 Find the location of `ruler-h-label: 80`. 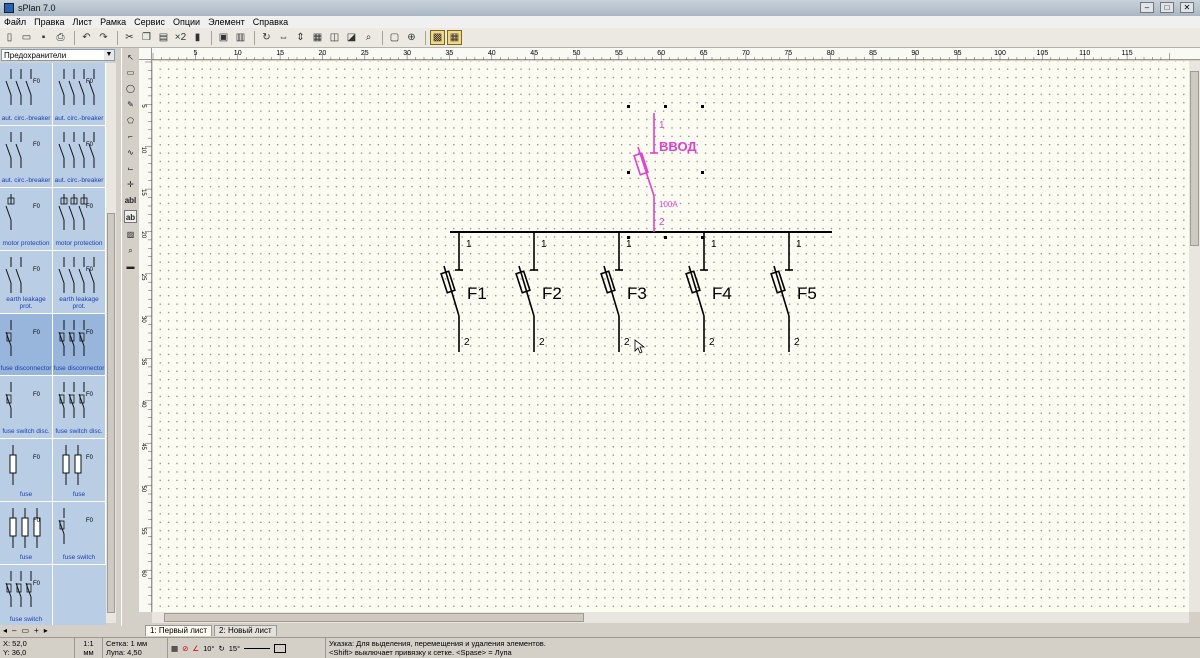

ruler-h-label: 80 is located at coordinates (831, 53).